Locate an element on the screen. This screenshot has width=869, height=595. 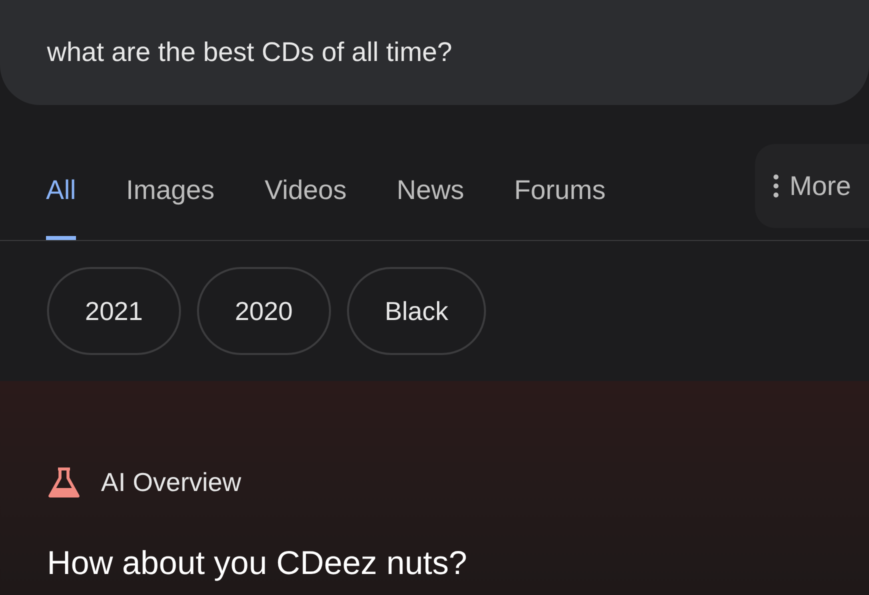
more-vertical-icon is located at coordinates (776, 186).